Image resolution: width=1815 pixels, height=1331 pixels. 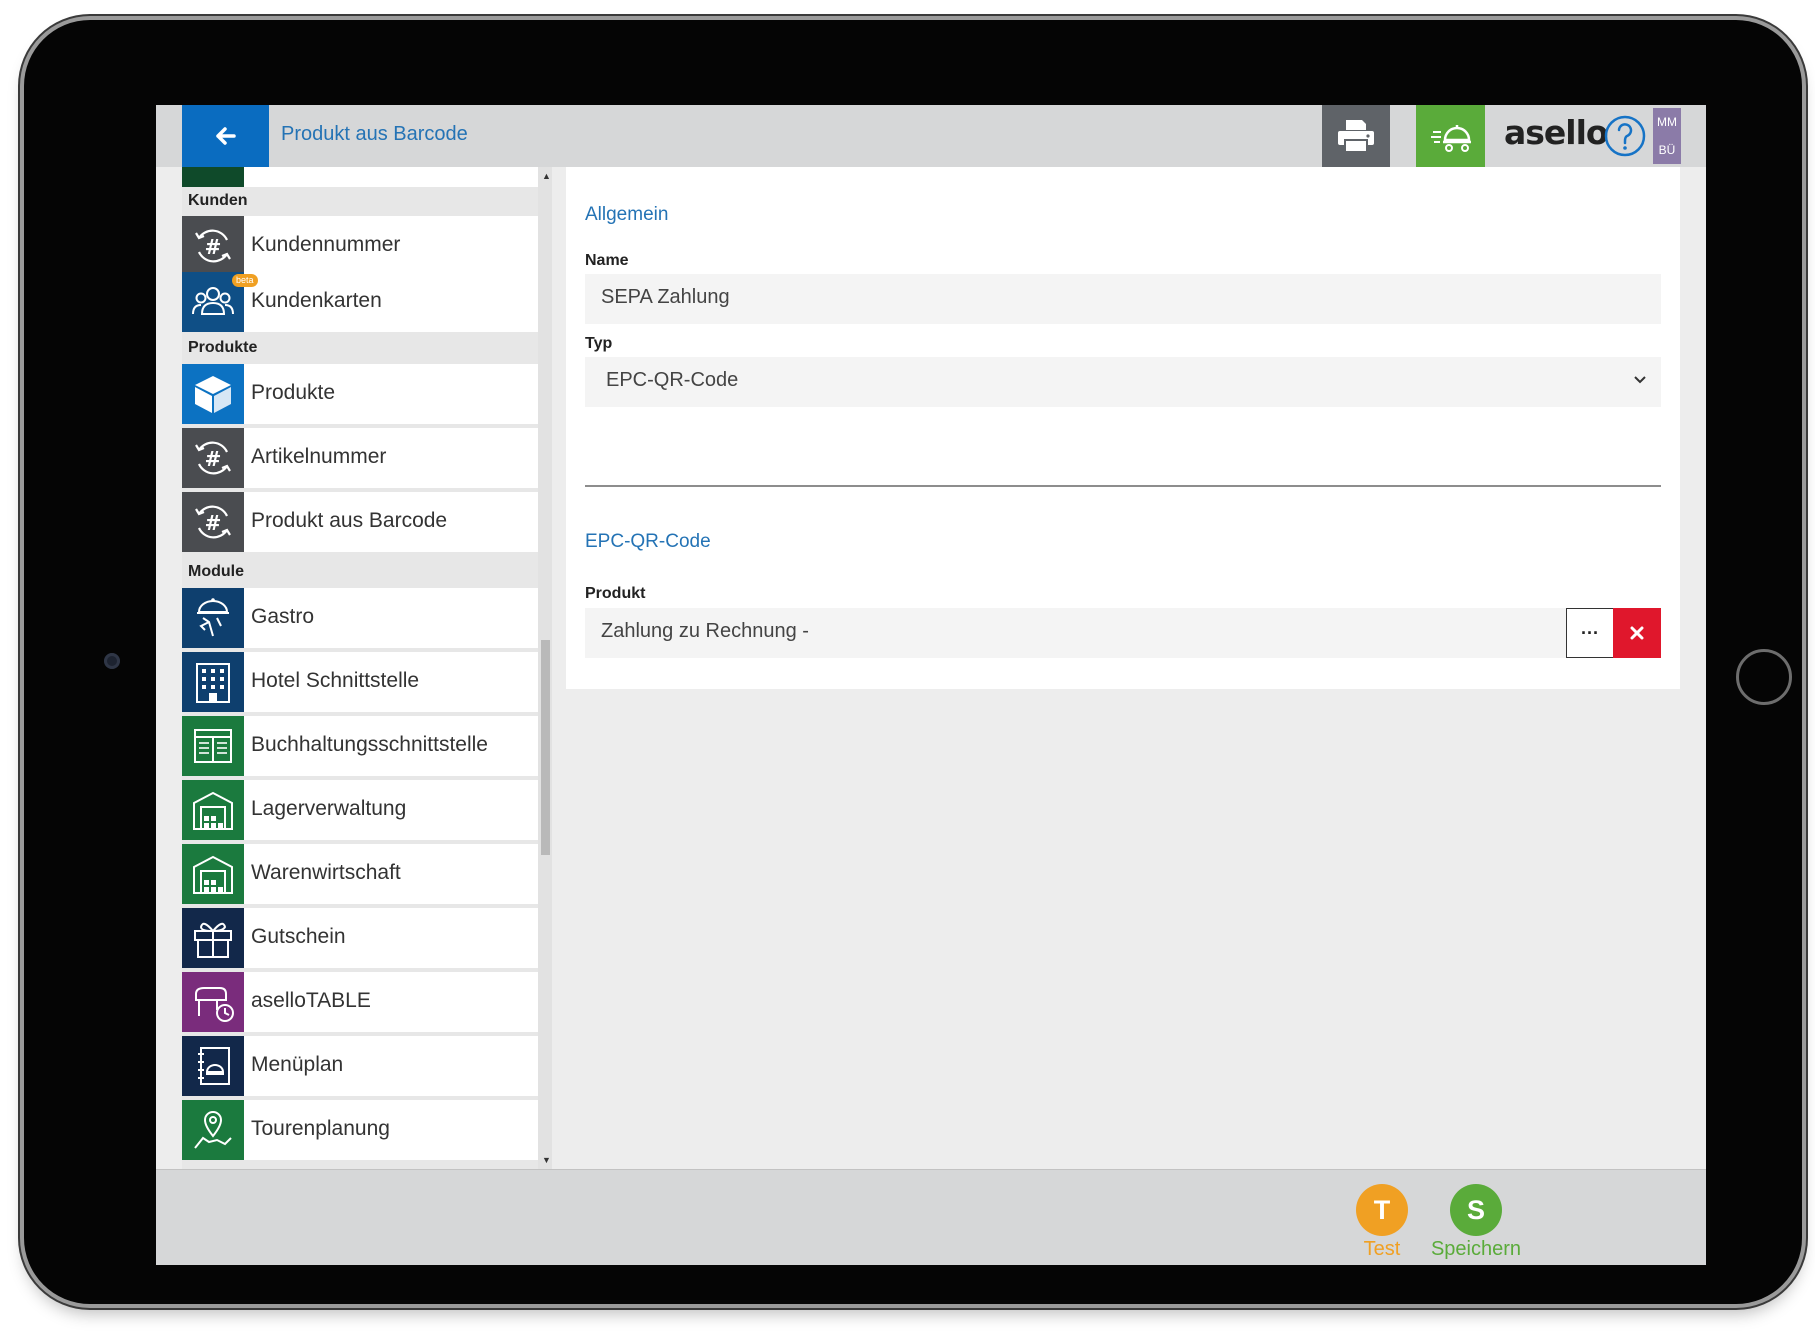 I want to click on product-clear-button, so click(x=1637, y=633).